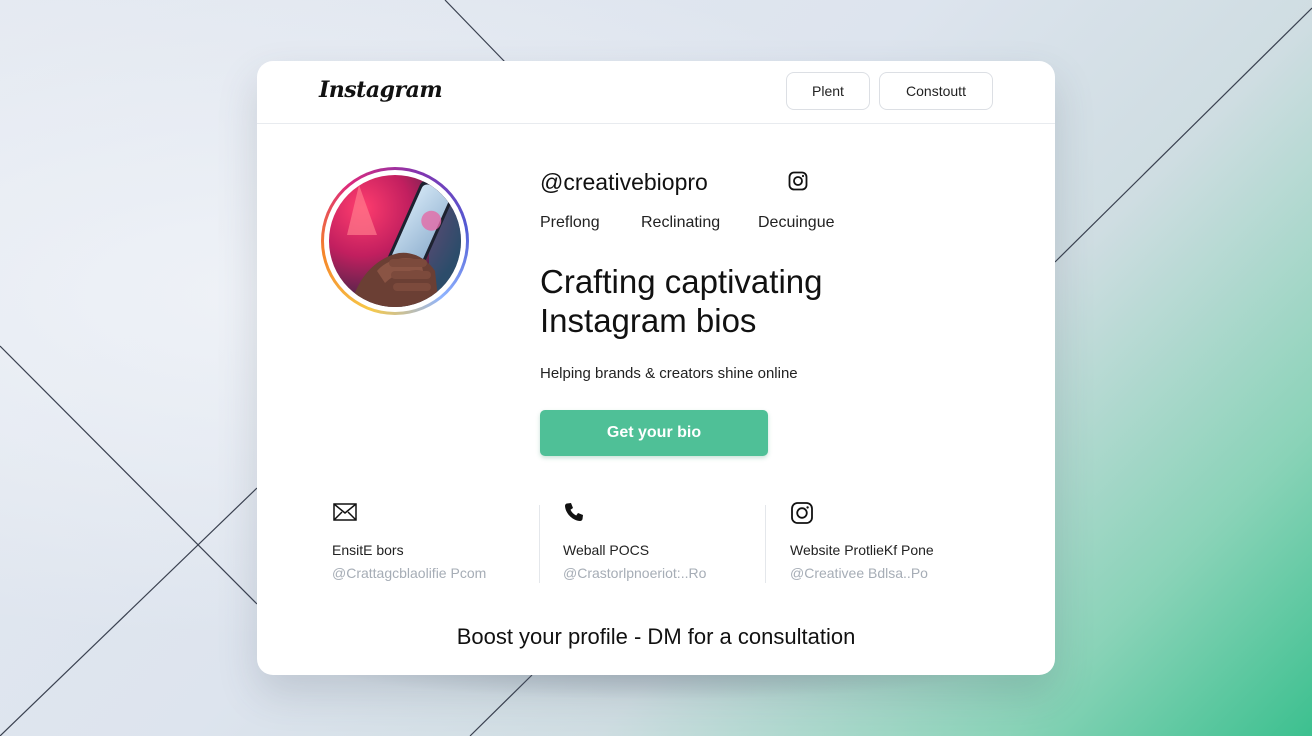  I want to click on instagram-logo: Instagram, so click(381, 90).